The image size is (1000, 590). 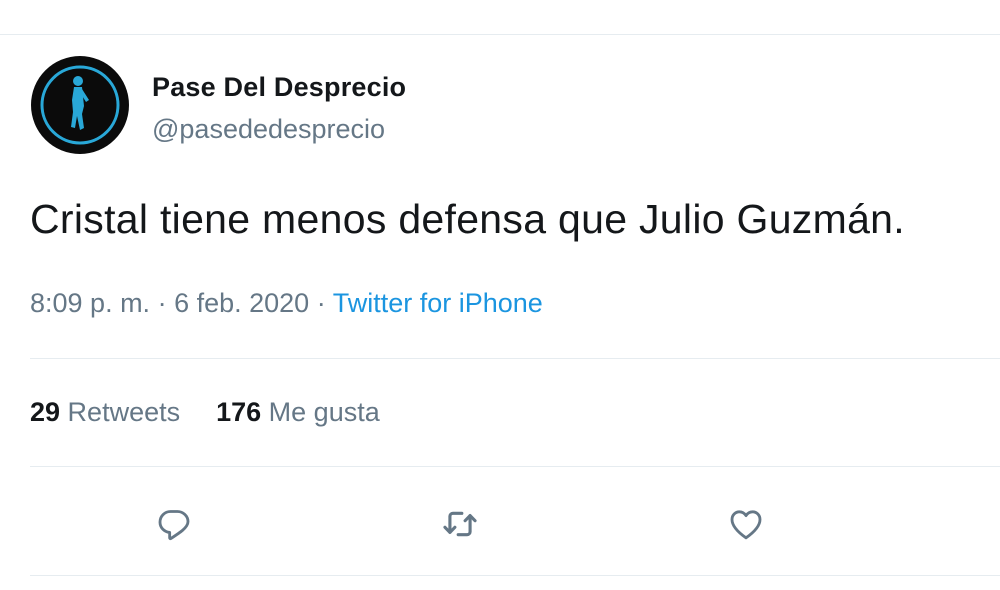 I want to click on silhouette-icon, so click(x=80, y=105).